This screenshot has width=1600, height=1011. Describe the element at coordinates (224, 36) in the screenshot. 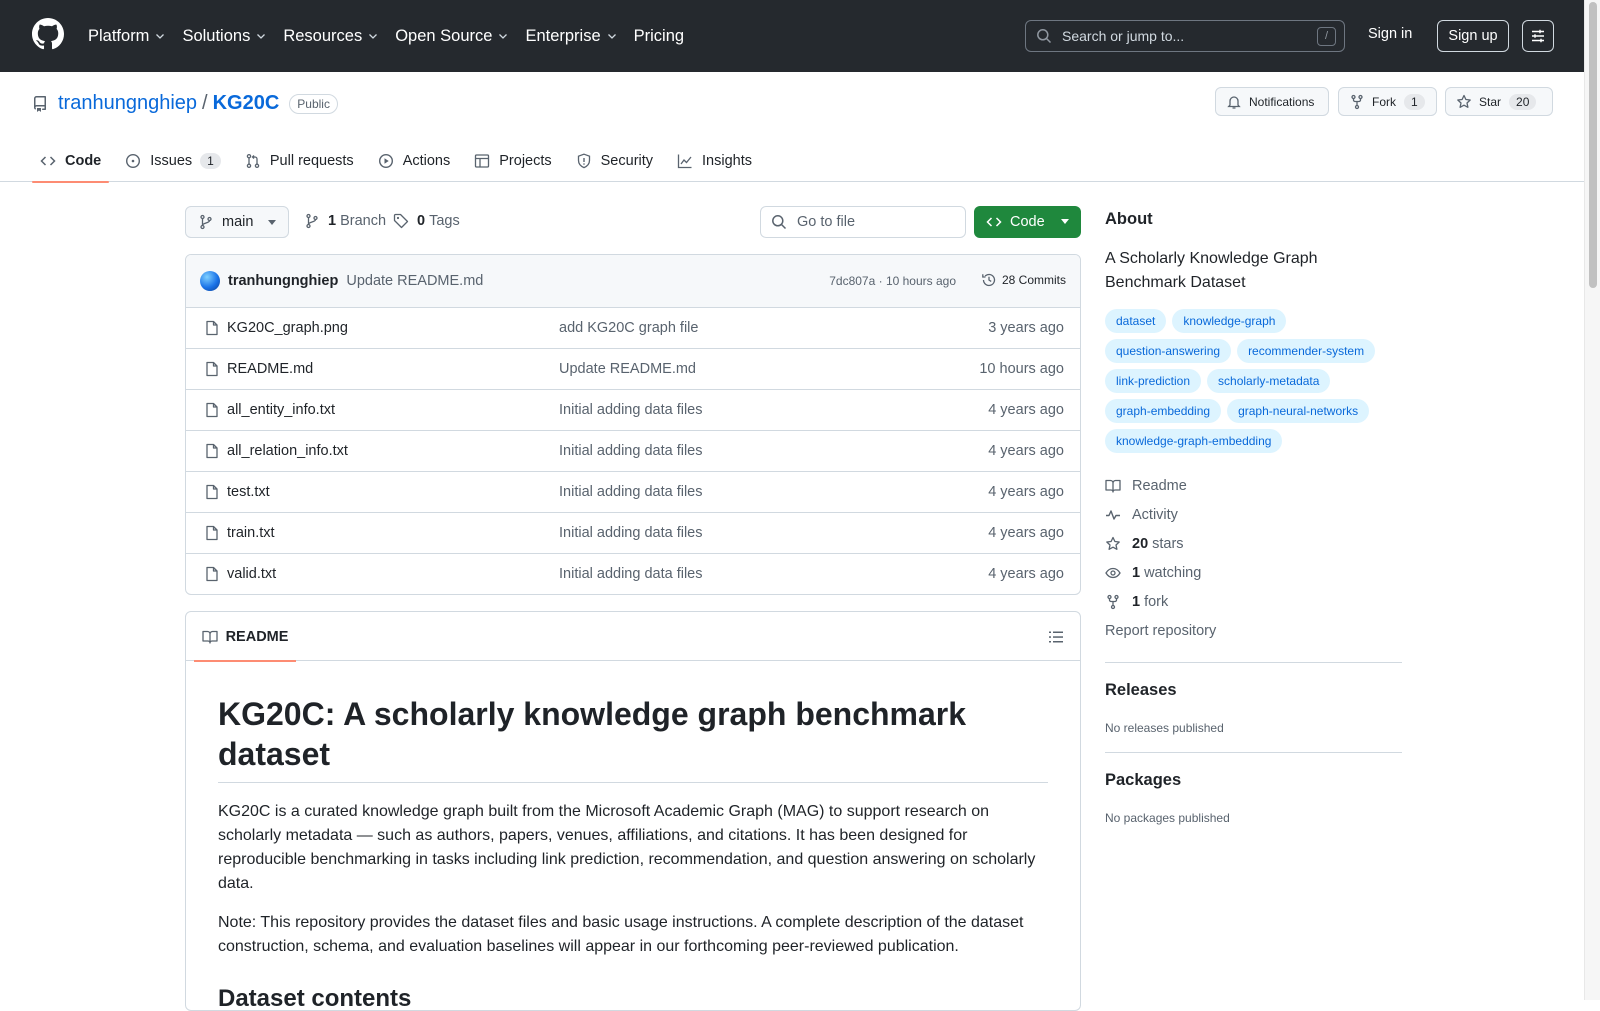

I see `nav-solutions: Solutions` at that location.